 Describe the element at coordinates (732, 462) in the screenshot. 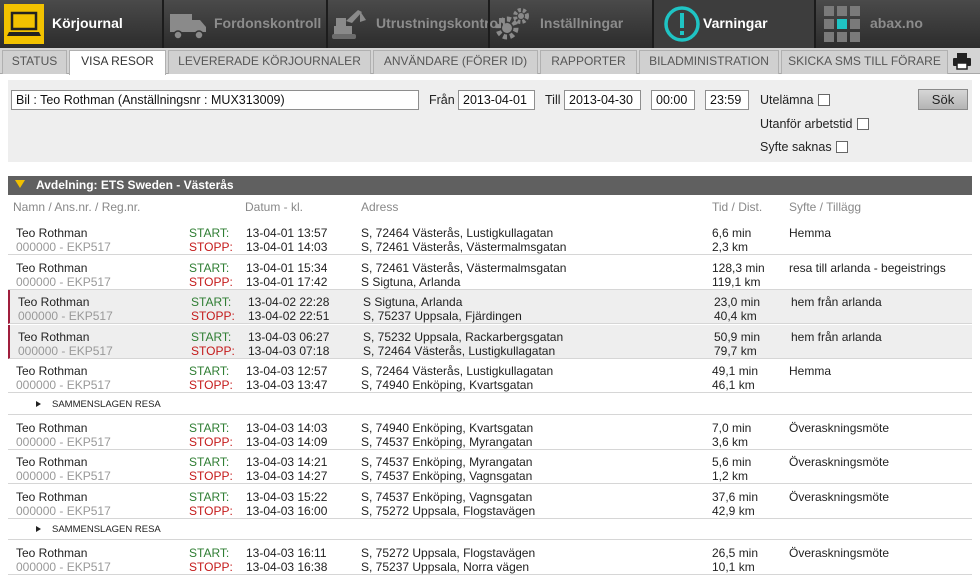

I see `trip-duration: 5,6 min` at that location.